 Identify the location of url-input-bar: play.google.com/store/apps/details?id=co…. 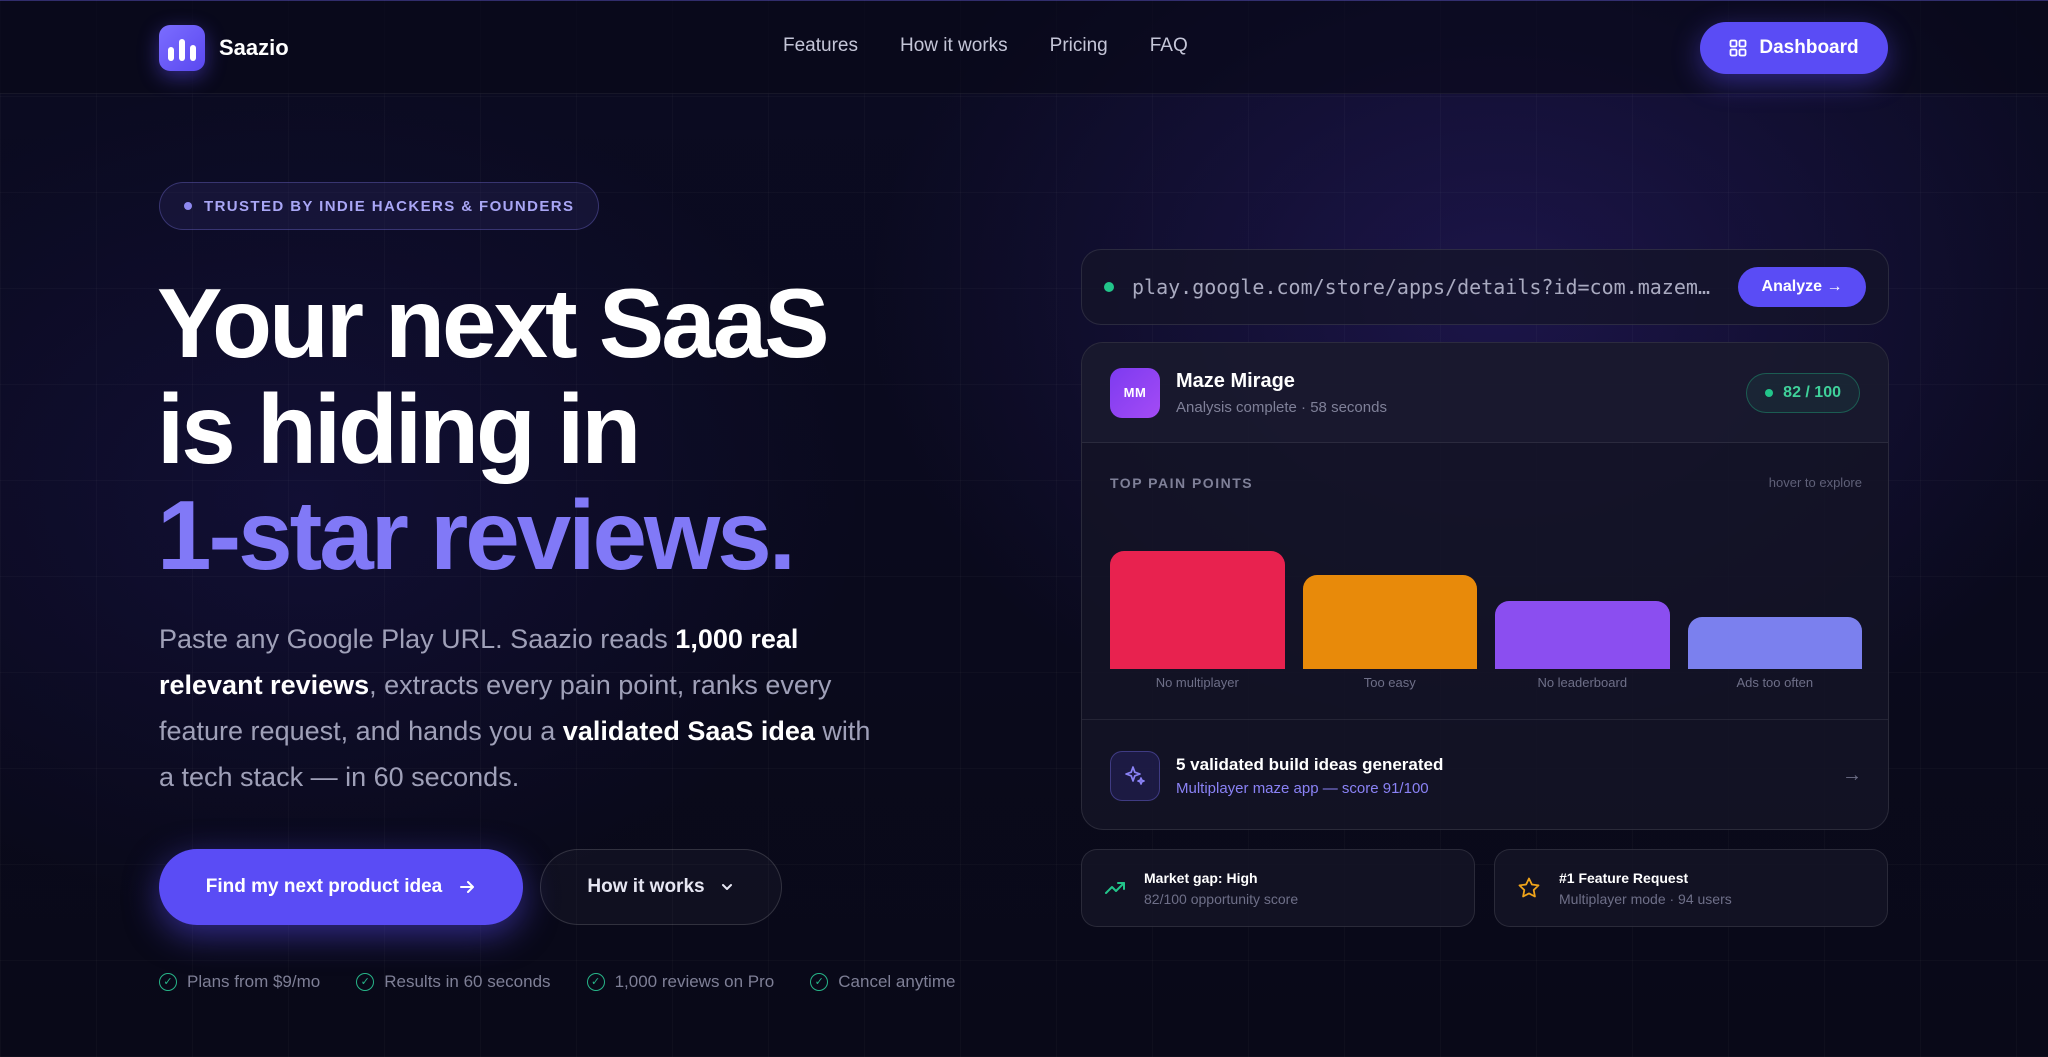
(1485, 287).